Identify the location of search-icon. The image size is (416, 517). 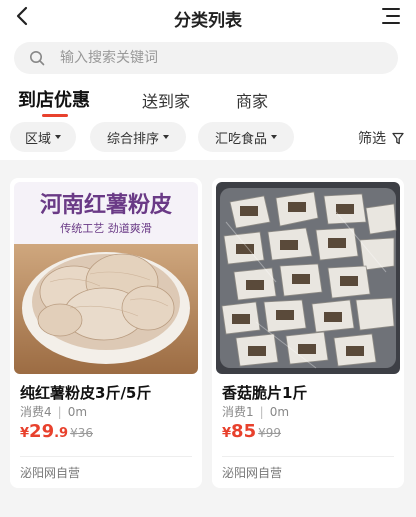
(37, 58).